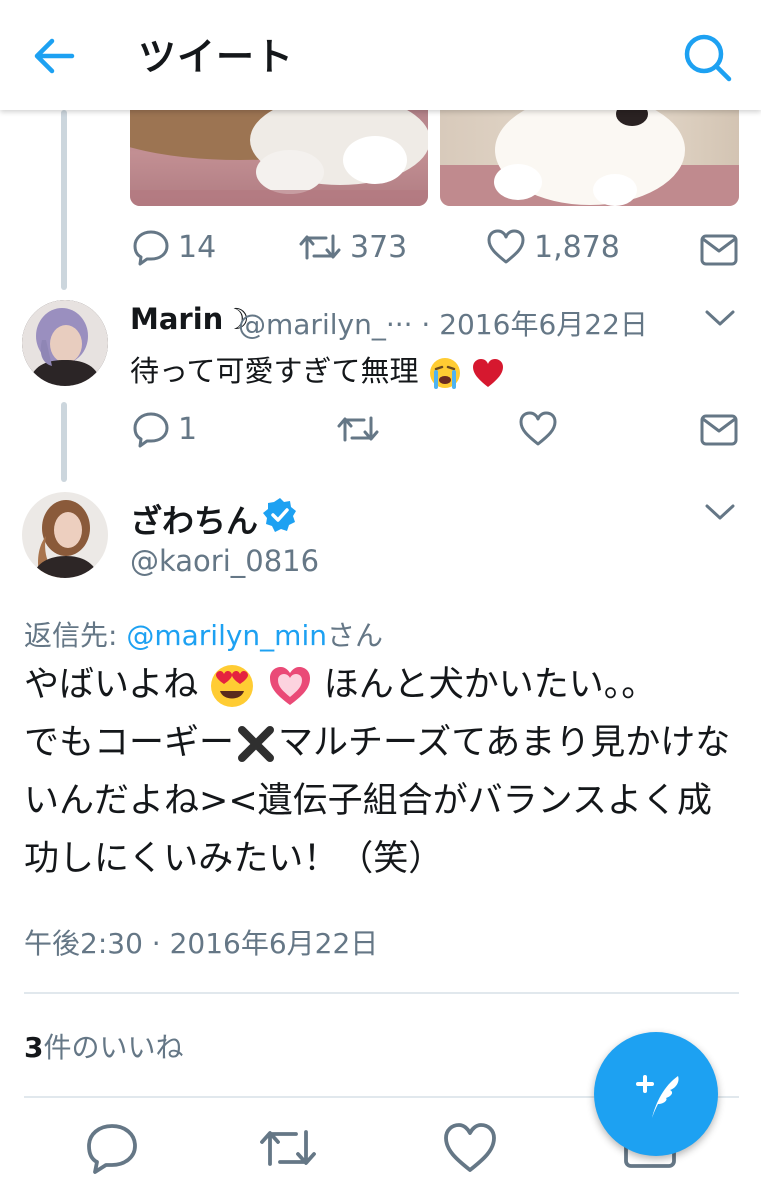 The image size is (761, 1200). What do you see at coordinates (289, 686) in the screenshot?
I see `pink-heart-emoji-icon` at bounding box center [289, 686].